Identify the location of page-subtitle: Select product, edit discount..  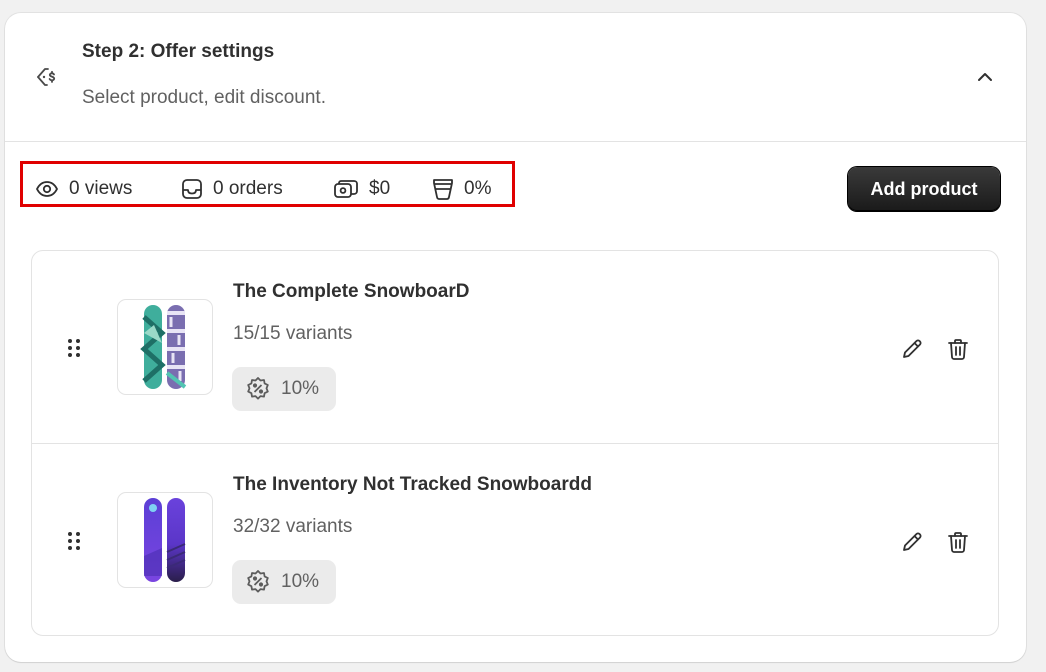
(204, 97).